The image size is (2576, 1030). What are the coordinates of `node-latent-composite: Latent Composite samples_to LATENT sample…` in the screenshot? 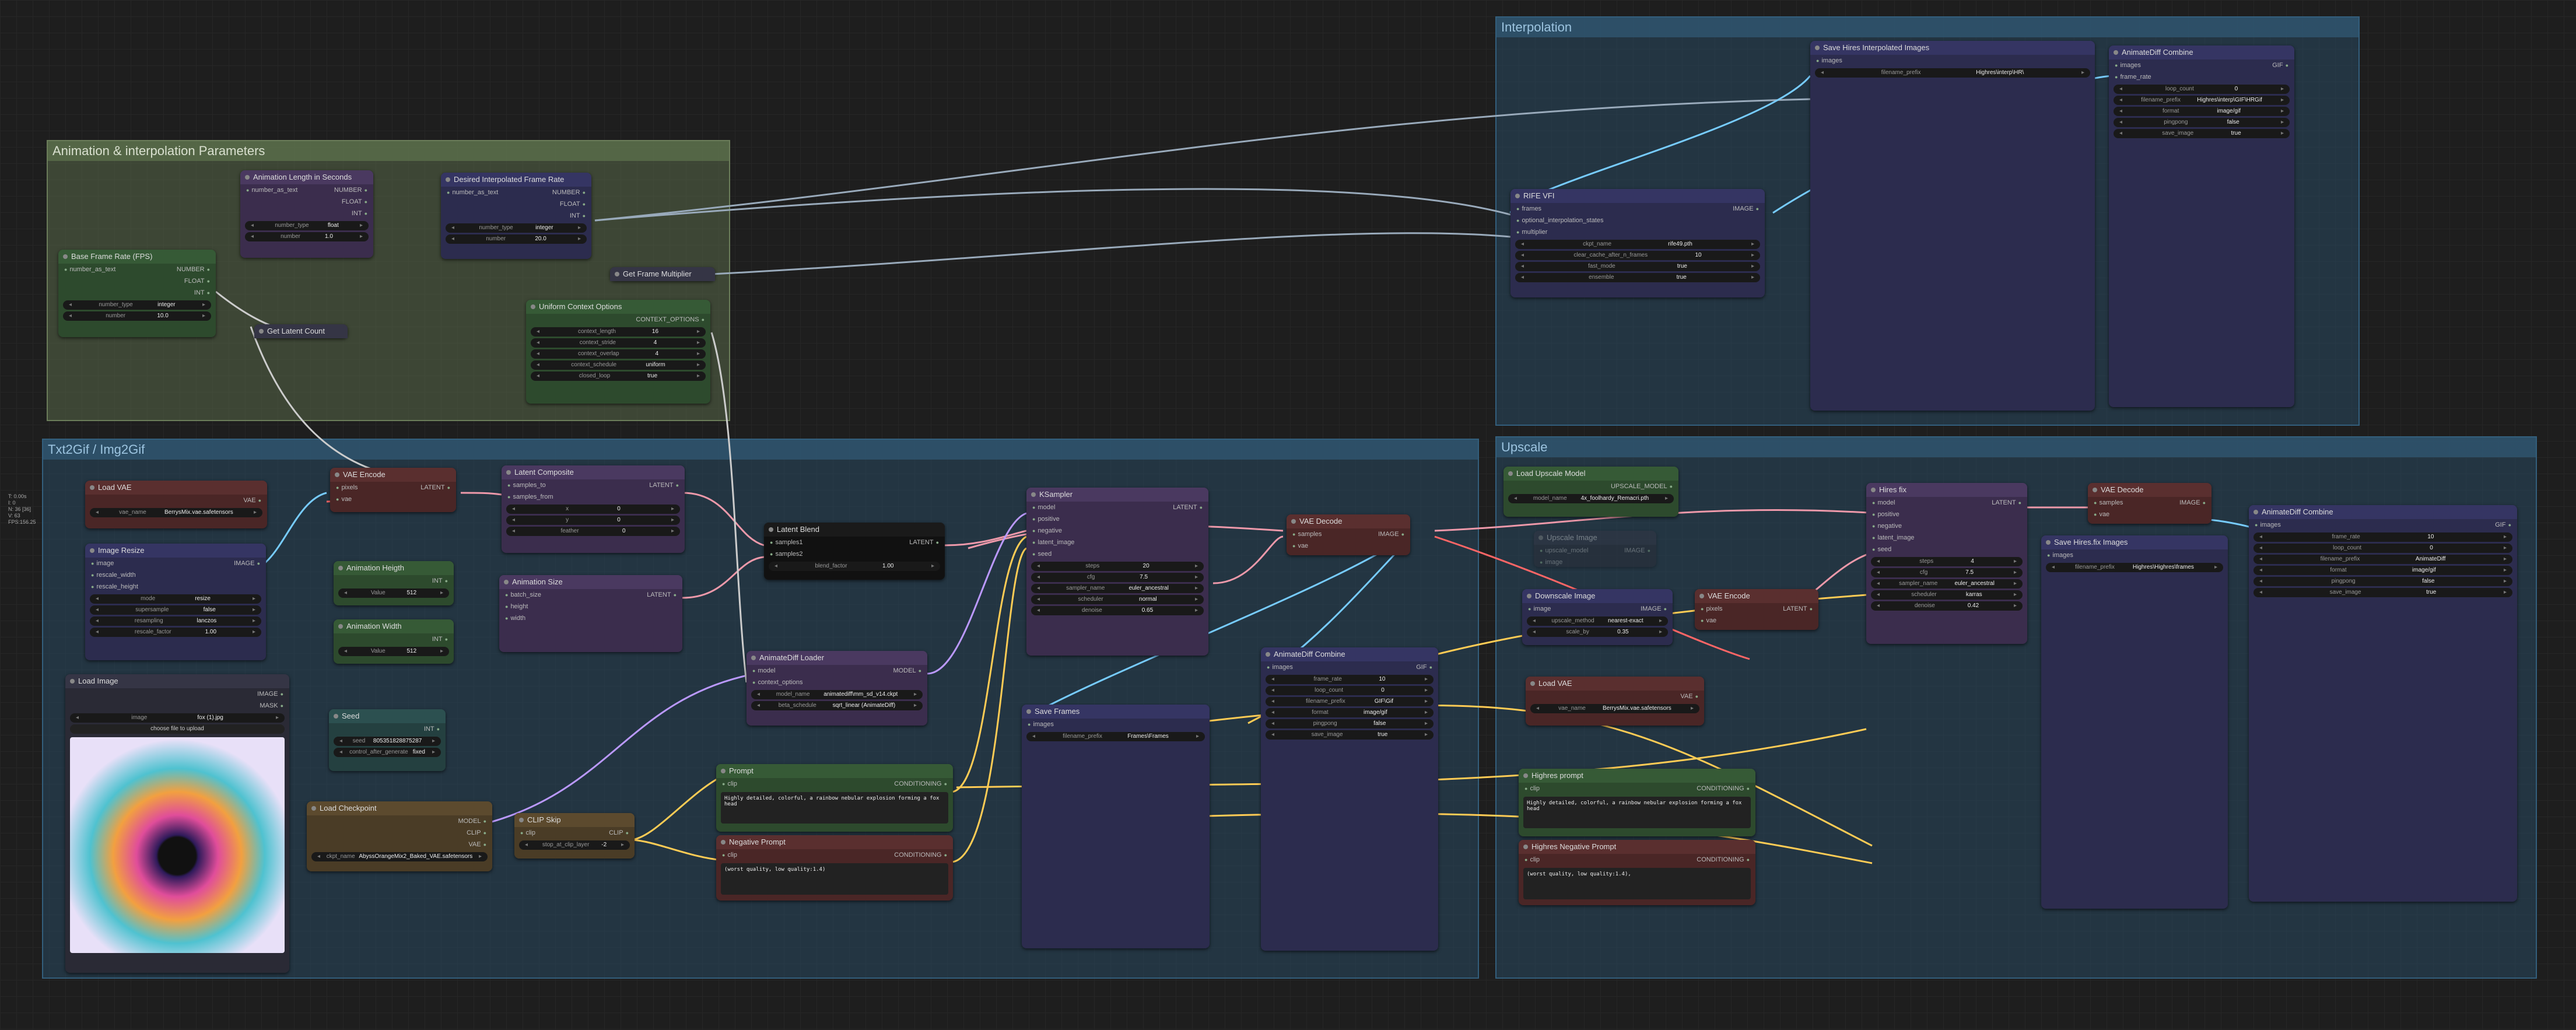 It's located at (593, 509).